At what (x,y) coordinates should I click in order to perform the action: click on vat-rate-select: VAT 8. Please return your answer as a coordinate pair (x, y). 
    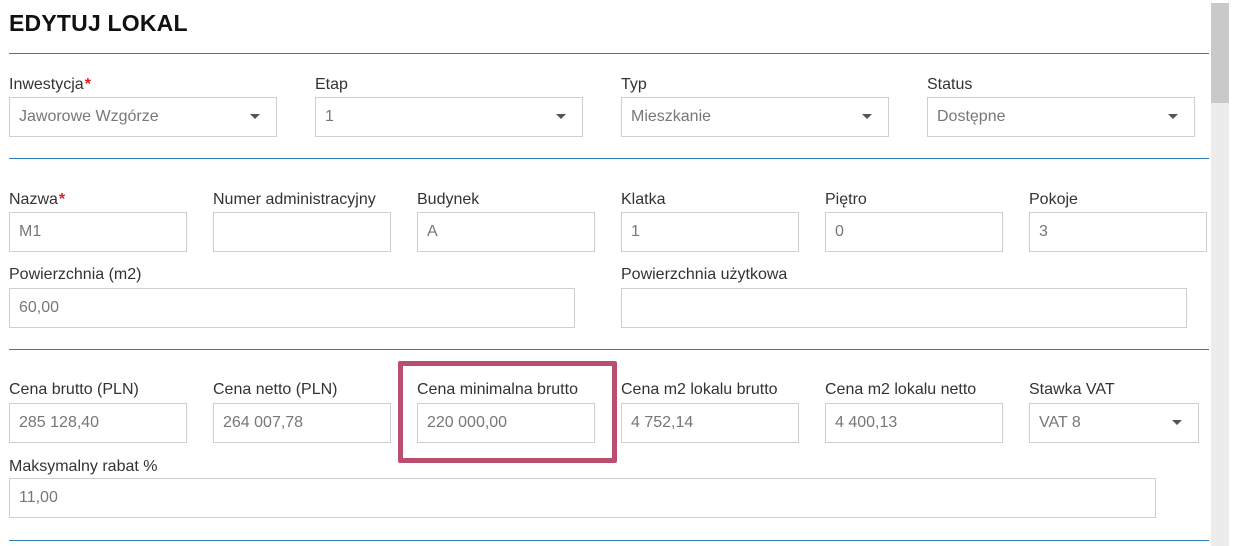
    Looking at the image, I should click on (1114, 423).